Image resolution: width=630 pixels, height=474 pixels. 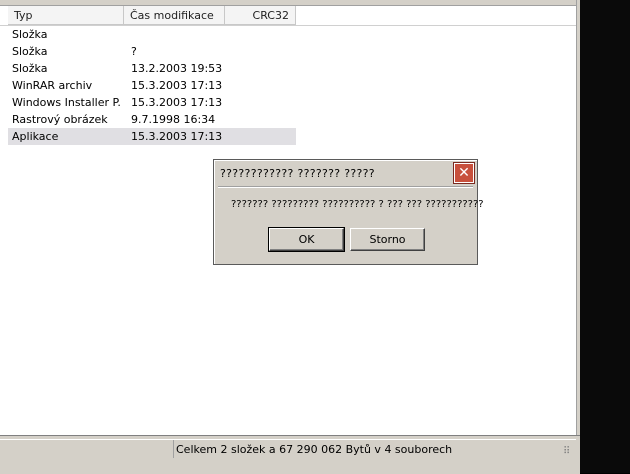 What do you see at coordinates (66, 15) in the screenshot?
I see `column-header-typ: Typ` at bounding box center [66, 15].